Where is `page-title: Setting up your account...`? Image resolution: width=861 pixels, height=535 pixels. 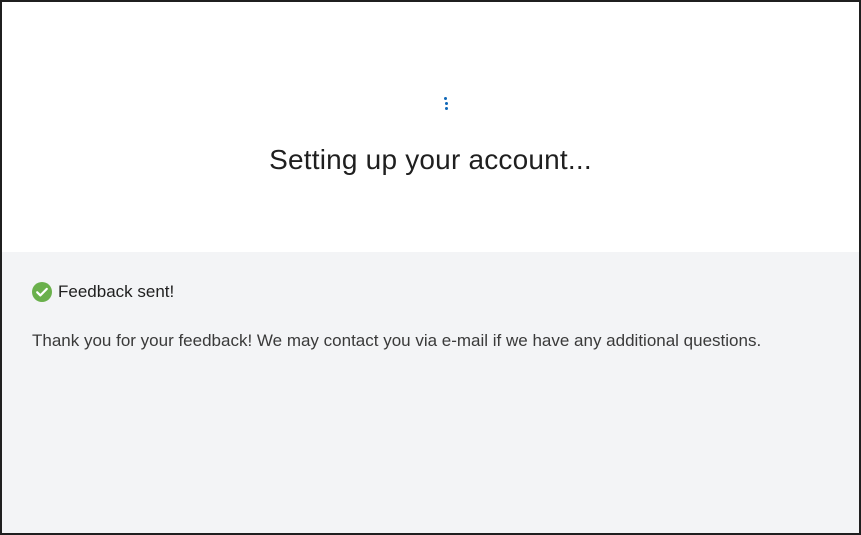 page-title: Setting up your account... is located at coordinates (430, 159).